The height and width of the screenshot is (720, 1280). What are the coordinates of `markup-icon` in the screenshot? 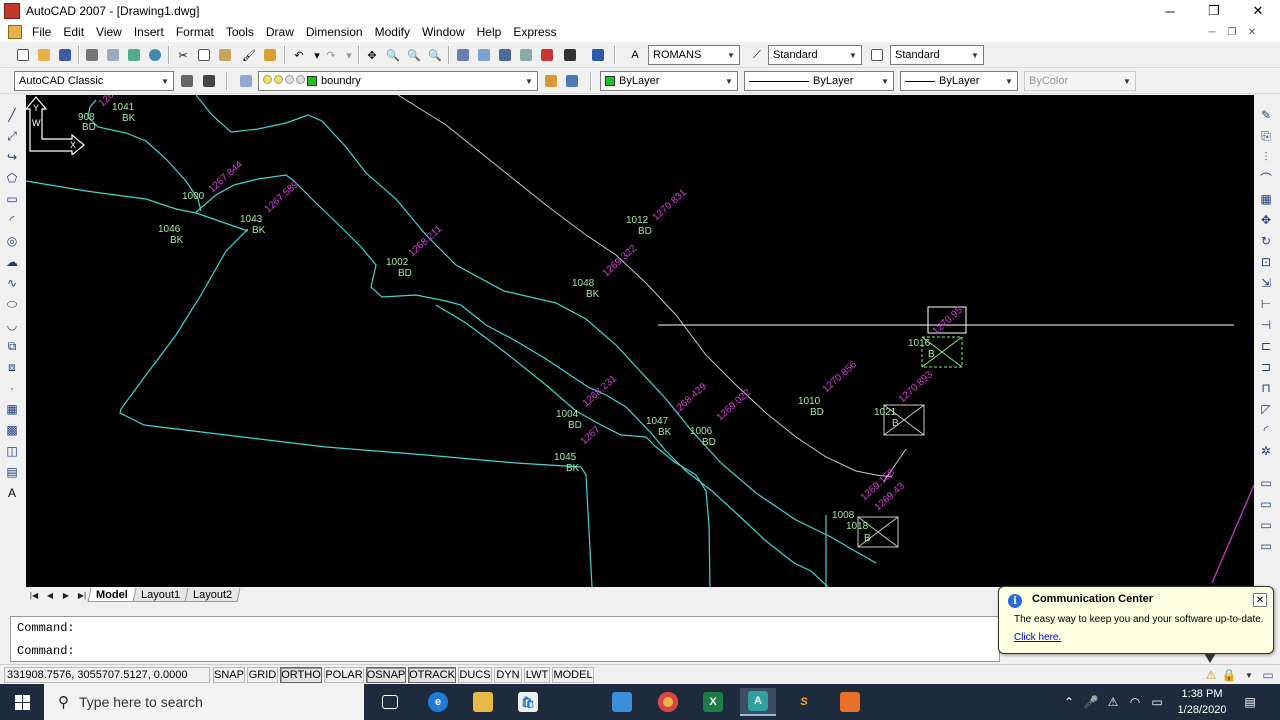 It's located at (547, 55).